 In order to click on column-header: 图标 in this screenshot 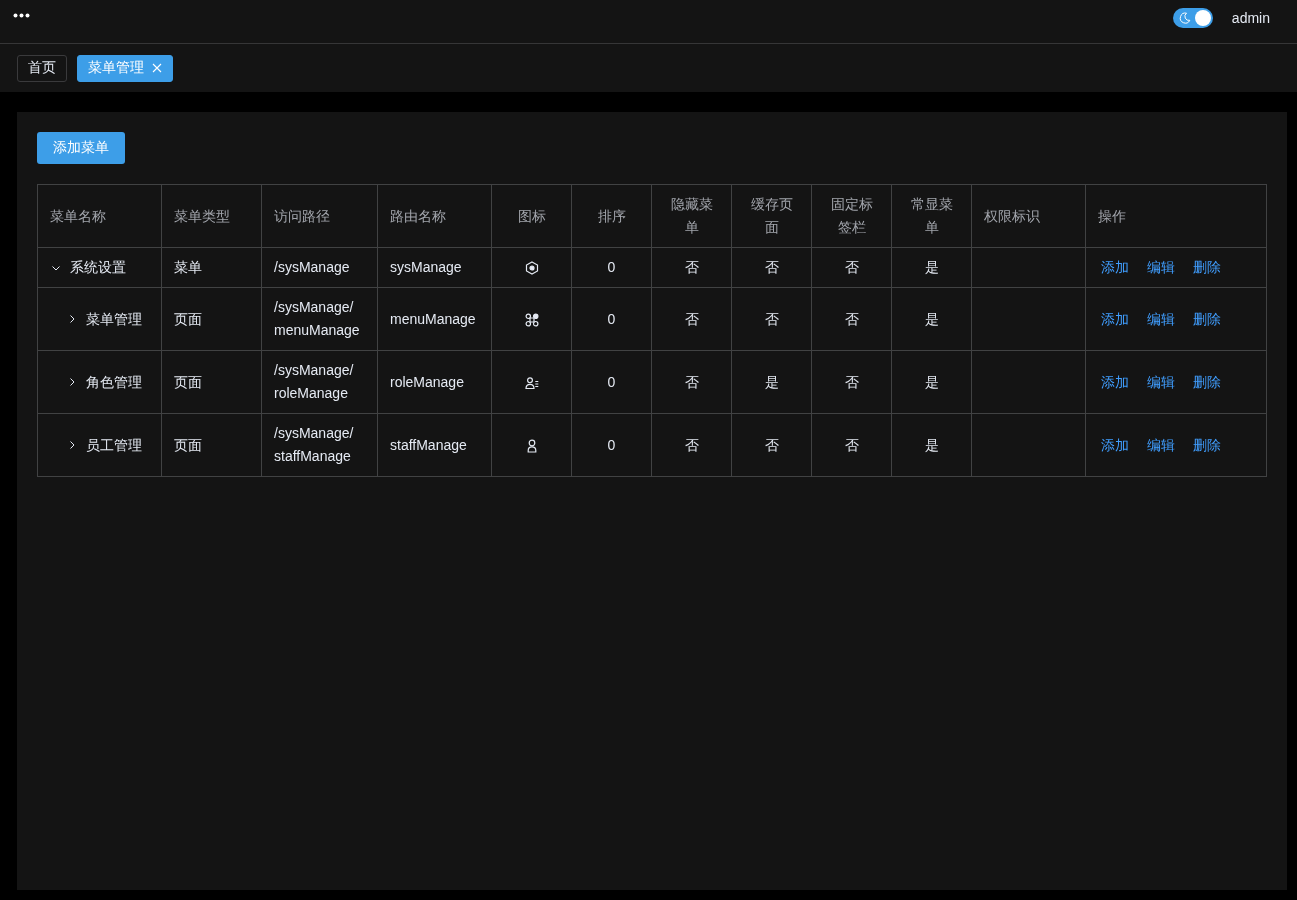, I will do `click(531, 216)`.